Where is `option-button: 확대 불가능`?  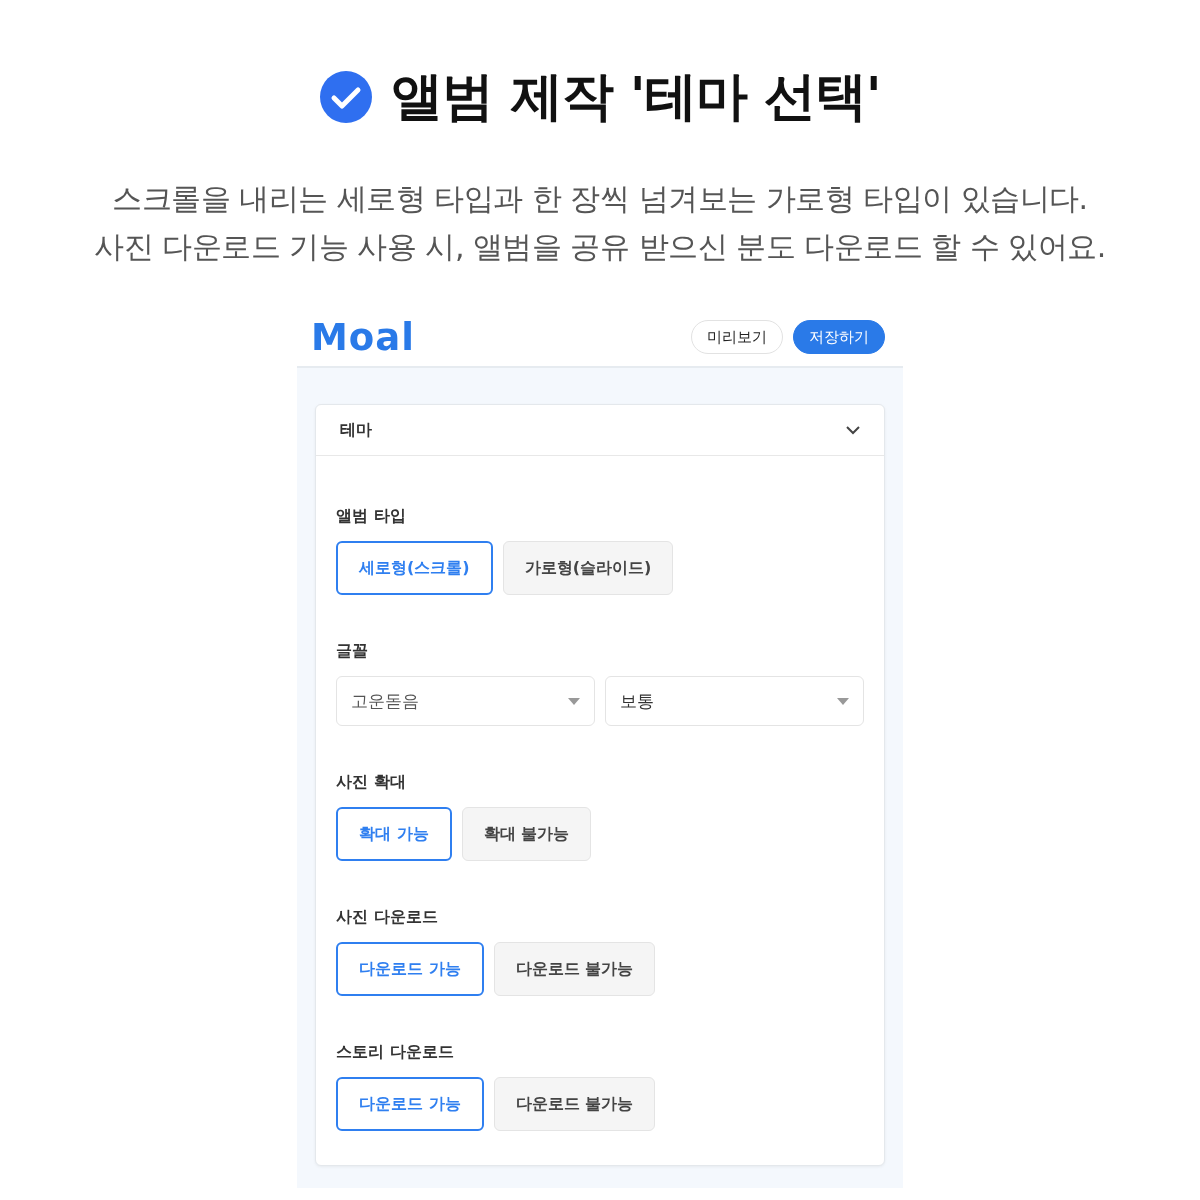
option-button: 확대 불가능 is located at coordinates (526, 834).